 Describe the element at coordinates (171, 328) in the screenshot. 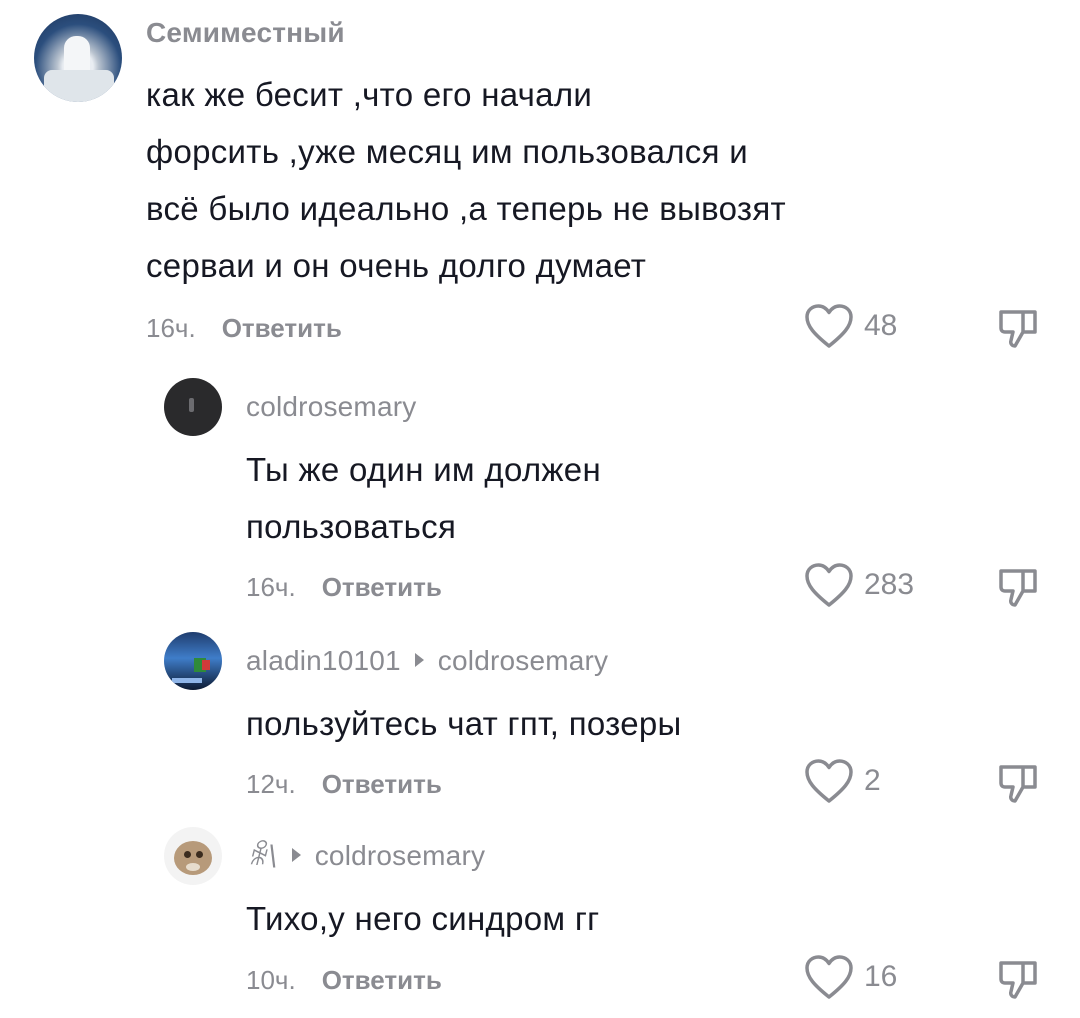

I see `comment-time: 16ч.` at that location.